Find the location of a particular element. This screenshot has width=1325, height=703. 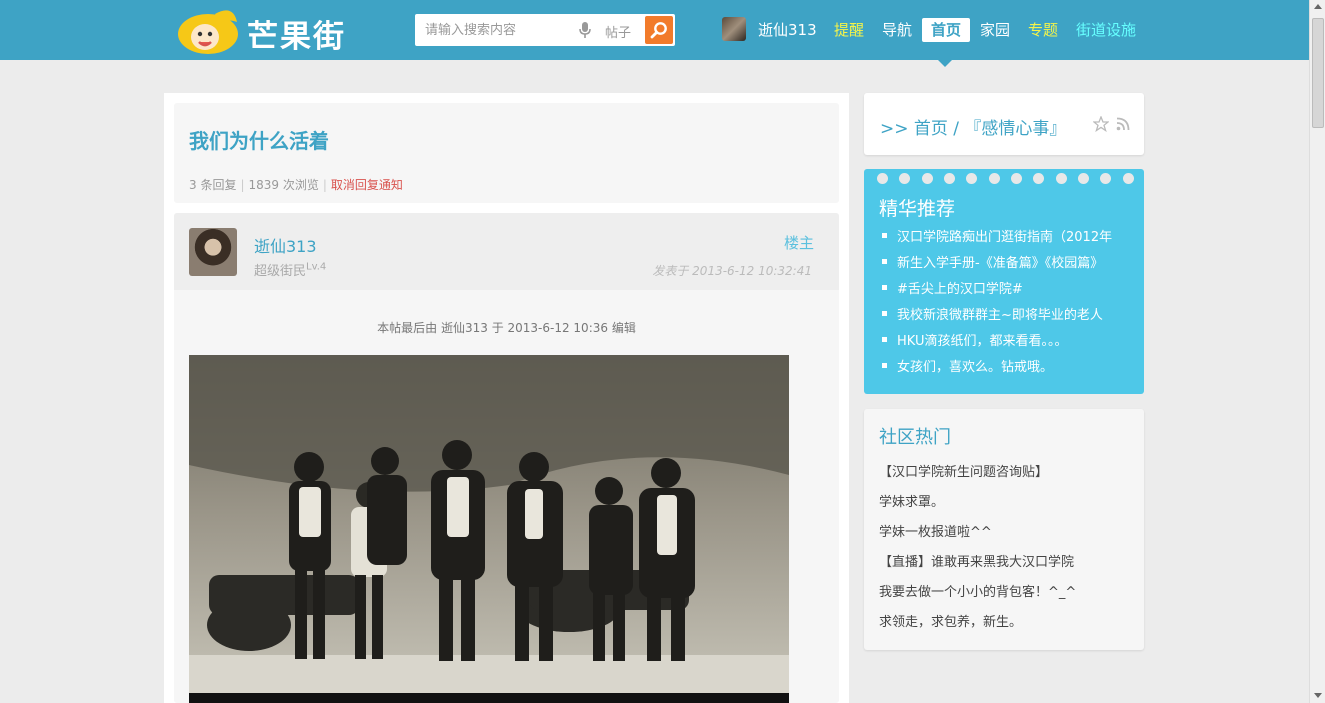

breadcrumb: >> 首页 / 『感情心事』 is located at coordinates (973, 126).